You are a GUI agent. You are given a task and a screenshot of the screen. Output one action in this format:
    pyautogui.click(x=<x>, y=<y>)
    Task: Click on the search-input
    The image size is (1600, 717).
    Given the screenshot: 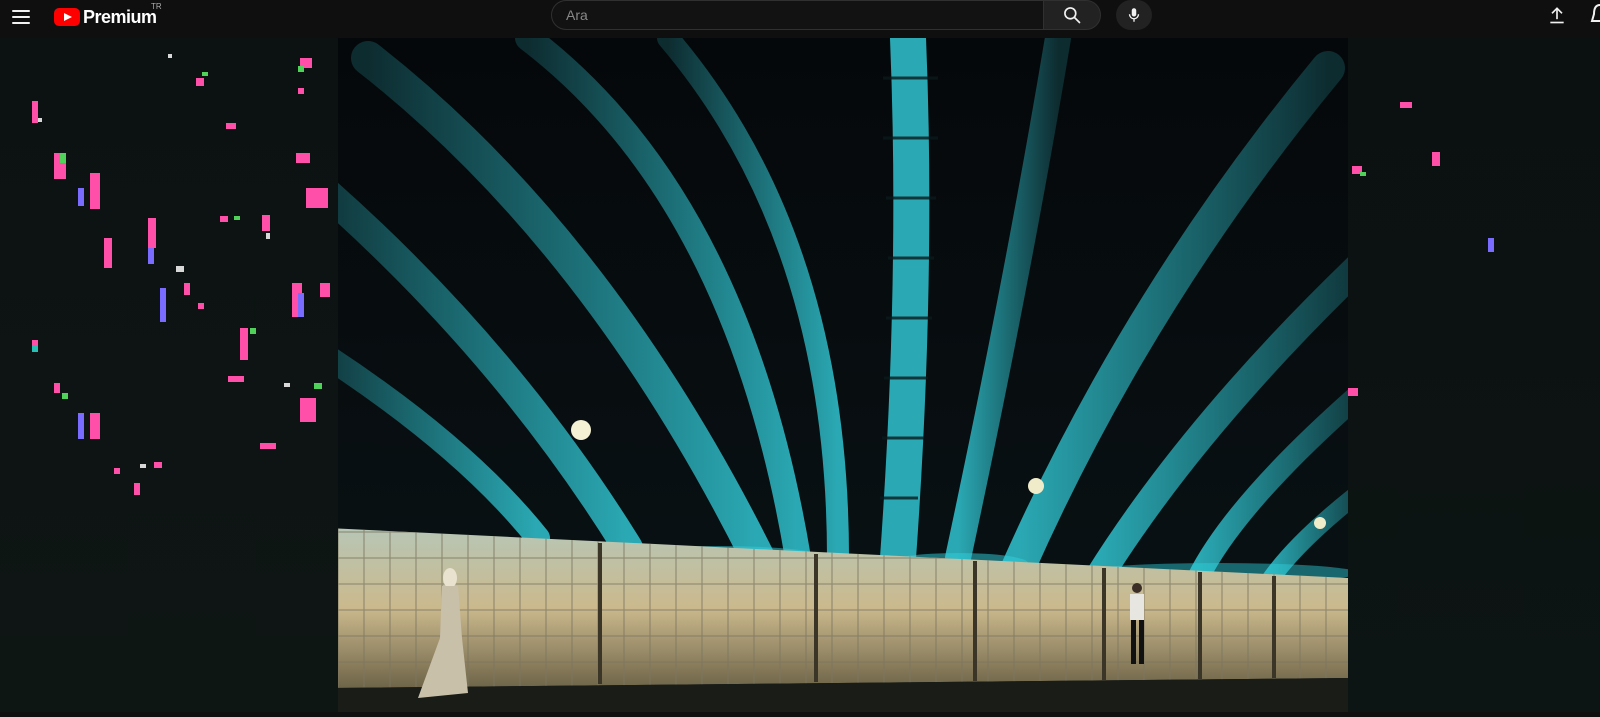 What is the action you would take?
    pyautogui.click(x=797, y=15)
    